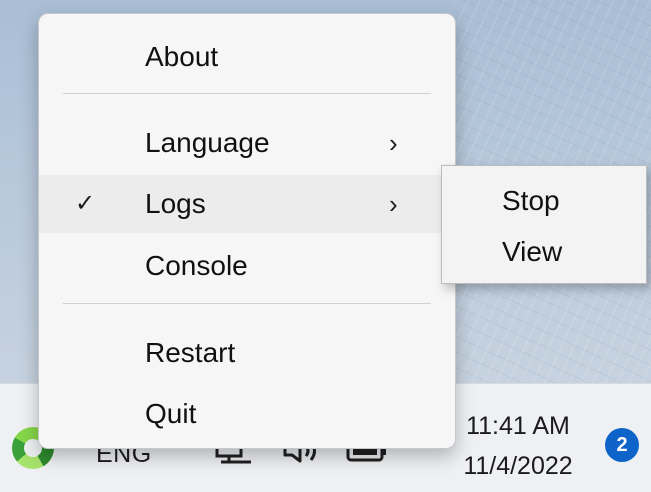 The width and height of the screenshot is (651, 492). Describe the element at coordinates (207, 142) in the screenshot. I see `menu-item-label: Language` at that location.